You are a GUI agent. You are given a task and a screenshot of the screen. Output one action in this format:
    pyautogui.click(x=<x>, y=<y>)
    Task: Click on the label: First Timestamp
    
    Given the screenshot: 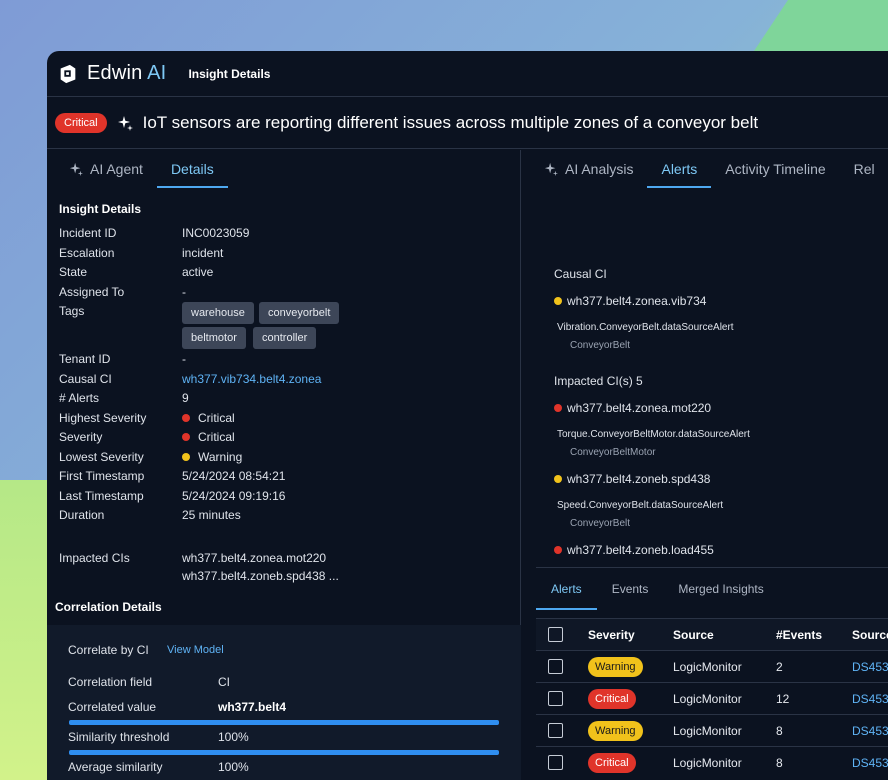 What is the action you would take?
    pyautogui.click(x=102, y=476)
    